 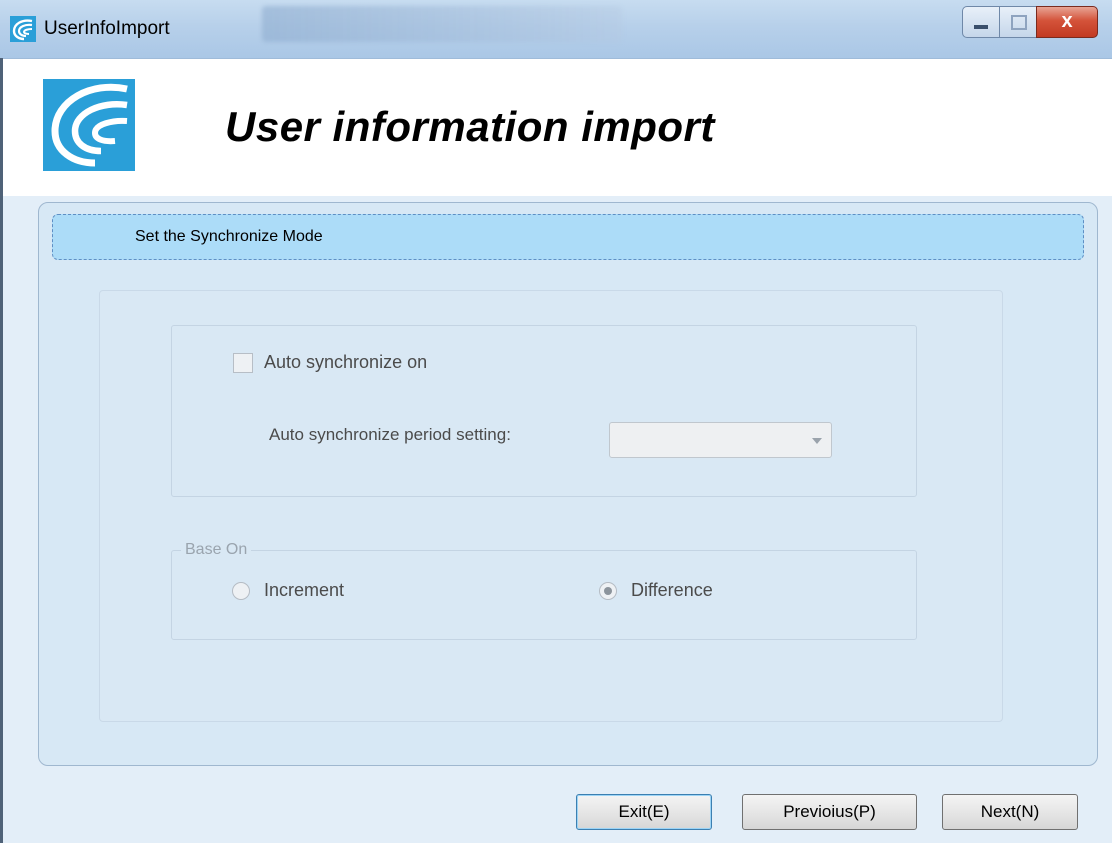 What do you see at coordinates (345, 362) in the screenshot?
I see `auto-sync-label: Auto synchronize on` at bounding box center [345, 362].